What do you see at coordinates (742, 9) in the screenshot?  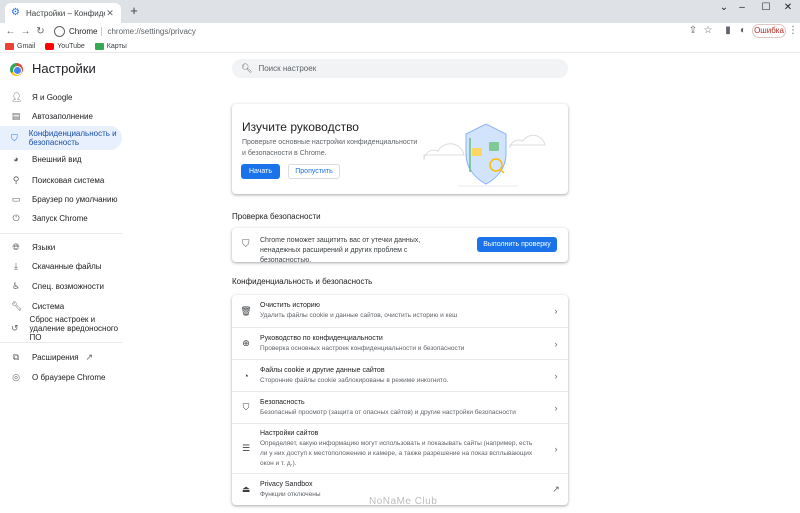 I see `minimize-button: –` at bounding box center [742, 9].